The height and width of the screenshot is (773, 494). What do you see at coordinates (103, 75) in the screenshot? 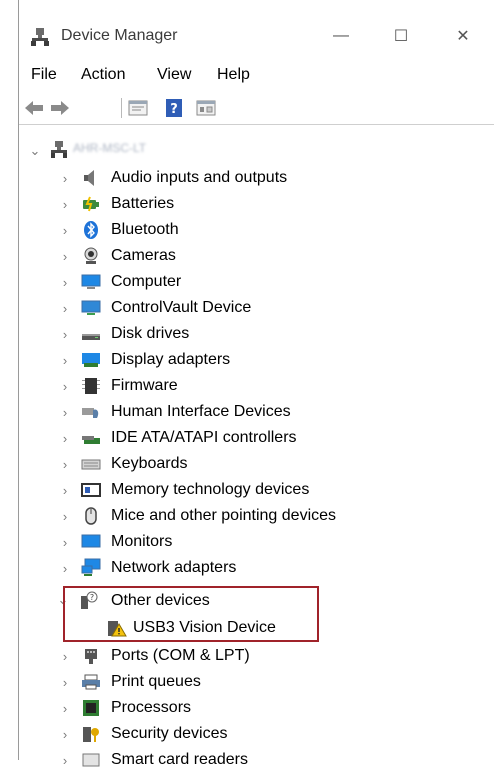
I see `menu-action: Action` at bounding box center [103, 75].